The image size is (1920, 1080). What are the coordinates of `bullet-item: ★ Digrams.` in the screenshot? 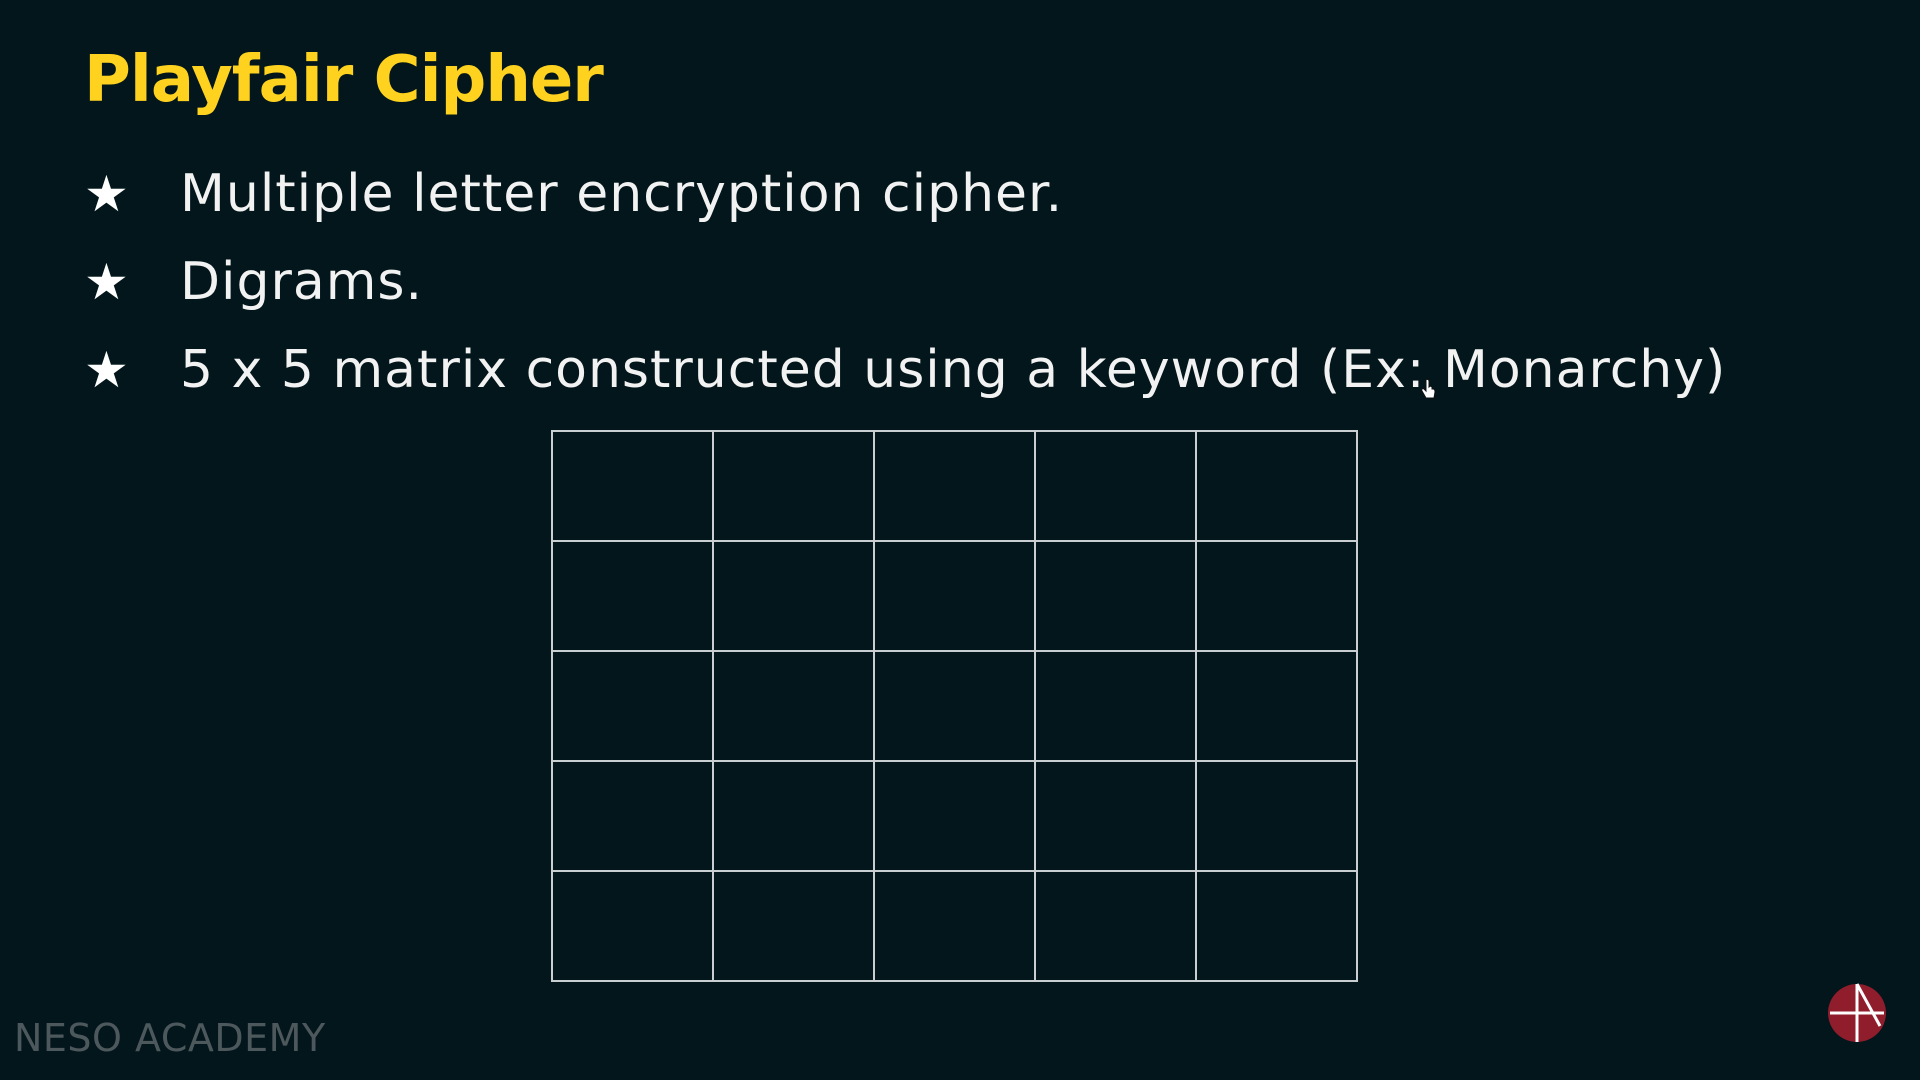 It's located at (905, 282).